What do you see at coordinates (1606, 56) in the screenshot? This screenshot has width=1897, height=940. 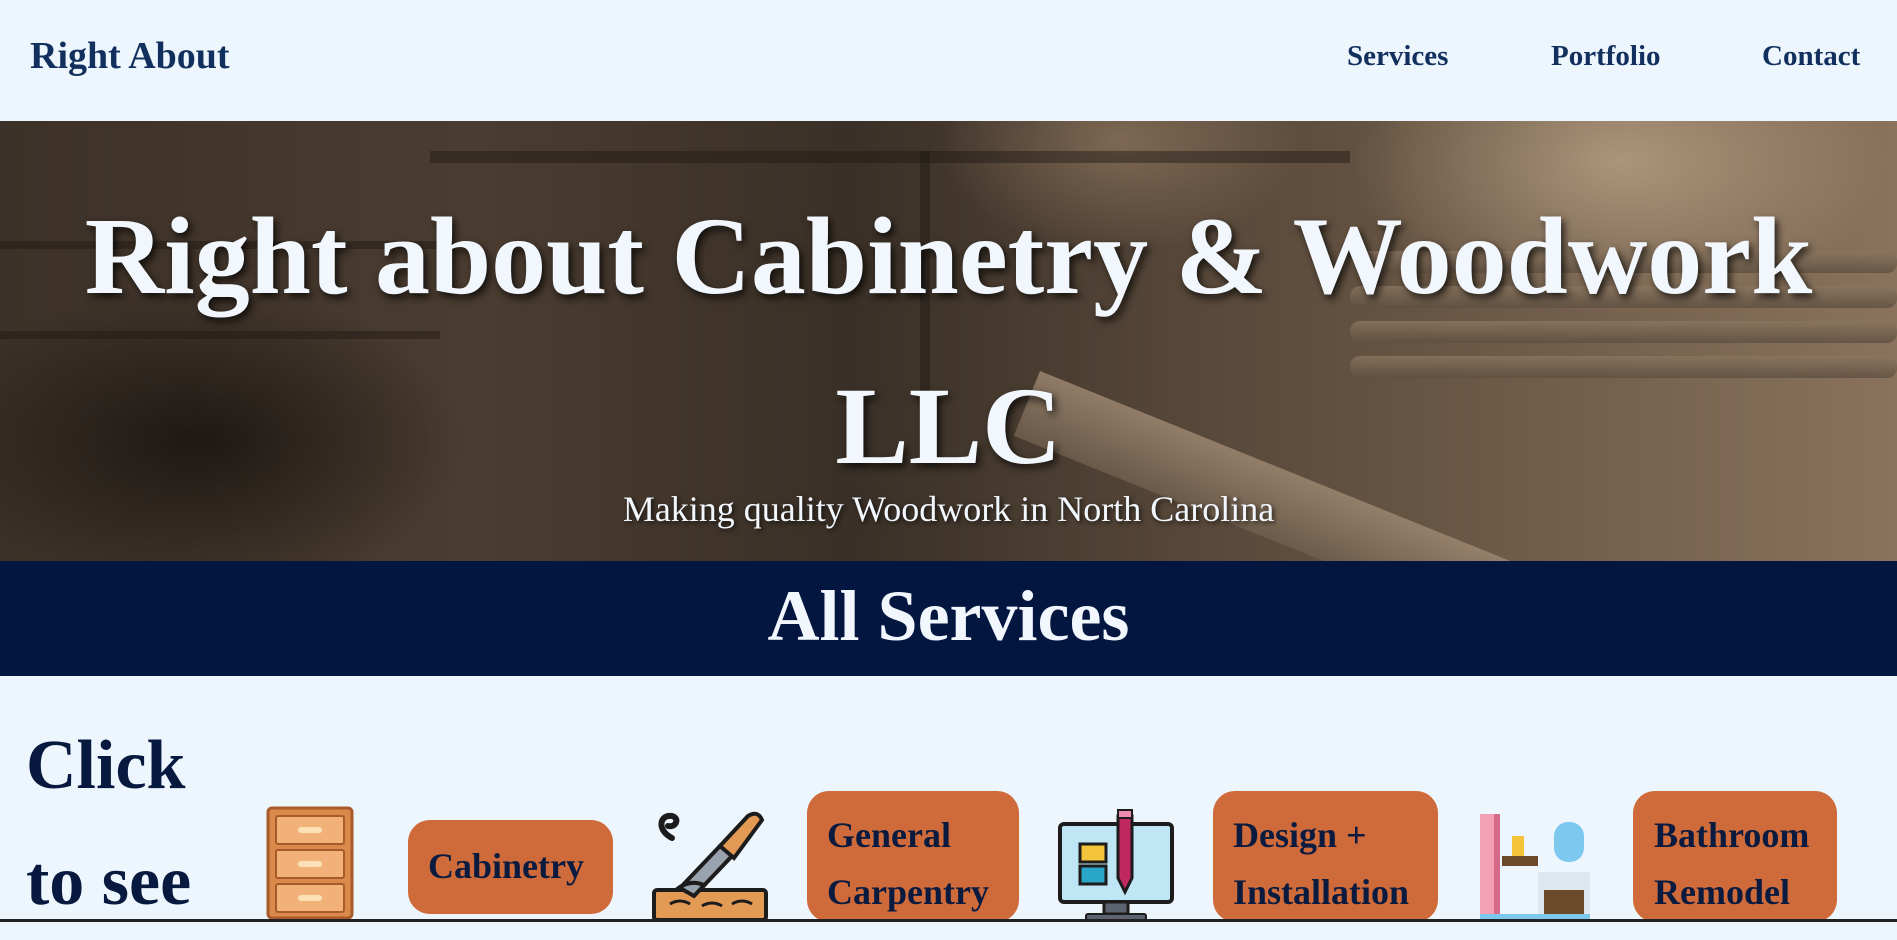 I see `nav-link-portfolio: Portfolio` at bounding box center [1606, 56].